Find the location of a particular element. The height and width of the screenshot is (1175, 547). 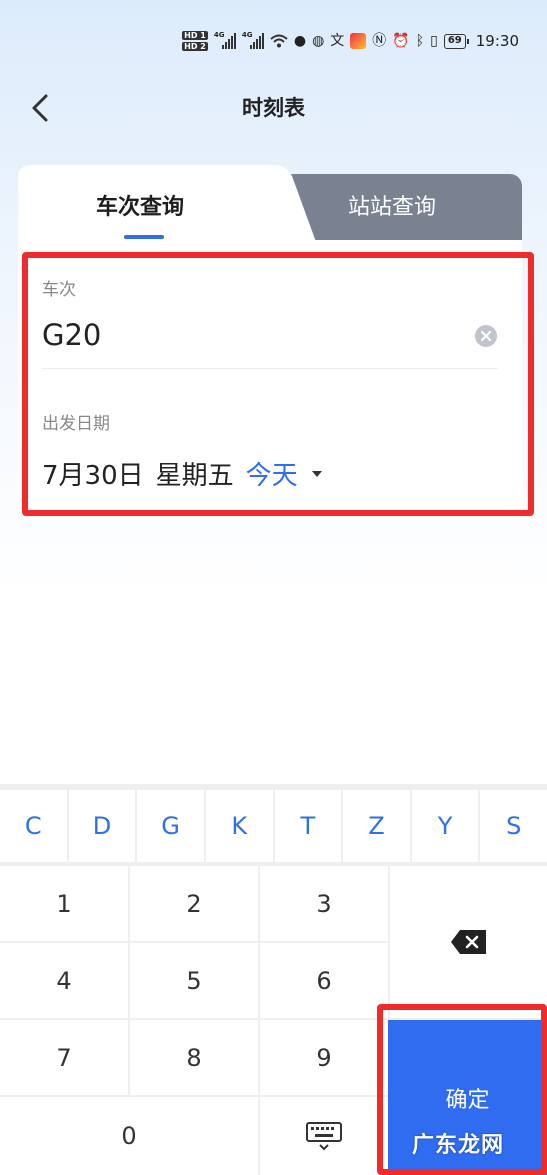

key-s: S is located at coordinates (513, 826).